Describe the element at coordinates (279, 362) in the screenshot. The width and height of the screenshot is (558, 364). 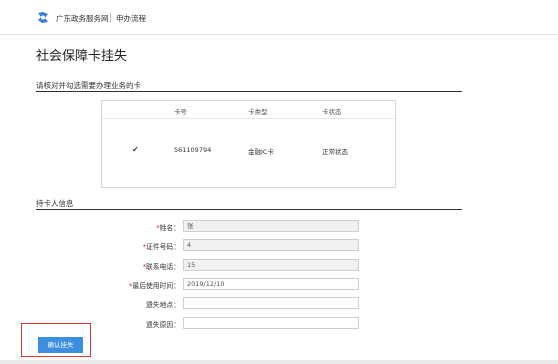
I see `footer-strip` at that location.